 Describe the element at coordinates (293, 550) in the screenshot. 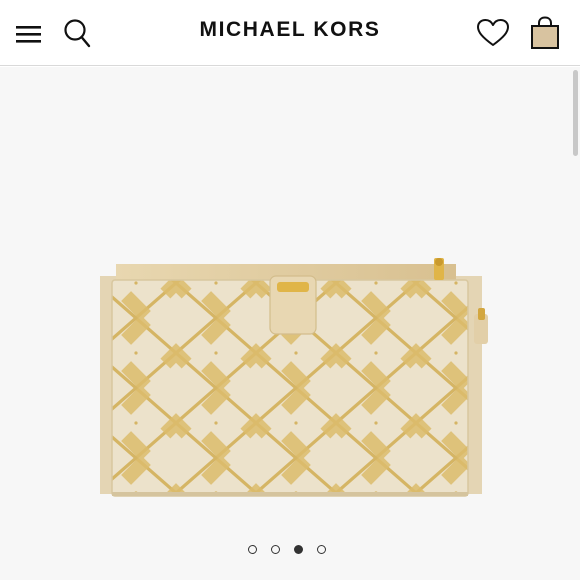

I see `carousel-pagination` at that location.